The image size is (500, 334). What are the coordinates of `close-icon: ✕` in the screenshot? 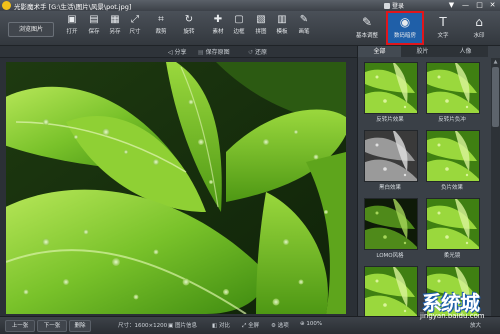 It's located at (492, 5).